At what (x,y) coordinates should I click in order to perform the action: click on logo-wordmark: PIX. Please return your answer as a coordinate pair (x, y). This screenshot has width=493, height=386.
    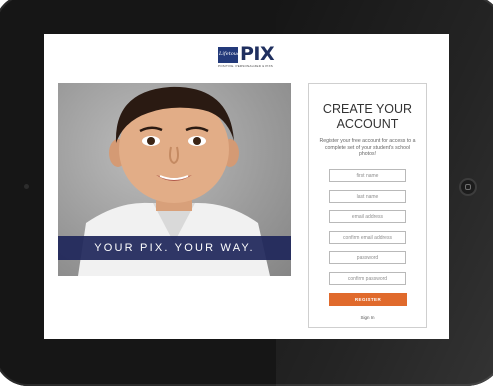
    Looking at the image, I should click on (257, 54).